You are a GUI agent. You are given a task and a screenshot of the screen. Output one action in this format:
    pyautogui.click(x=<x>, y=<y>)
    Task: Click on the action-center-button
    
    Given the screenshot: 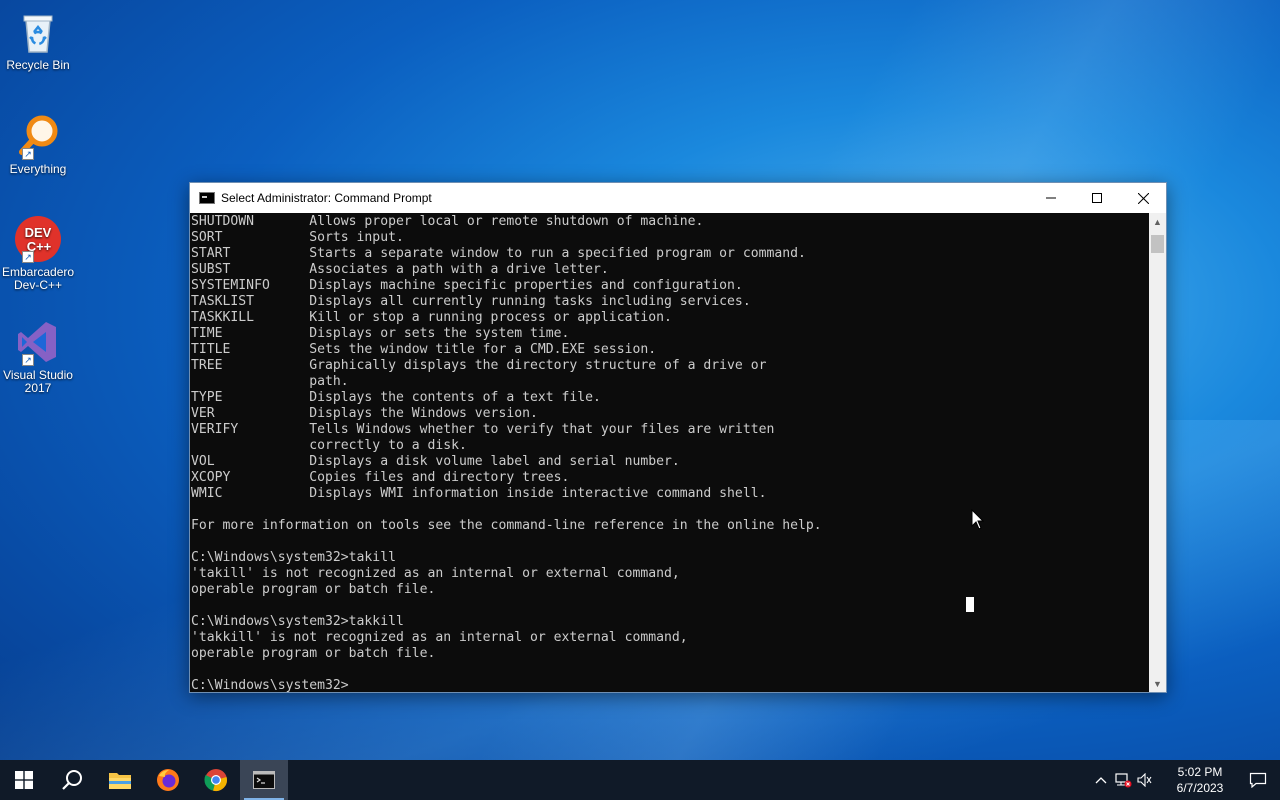 What is the action you would take?
    pyautogui.click(x=1258, y=780)
    